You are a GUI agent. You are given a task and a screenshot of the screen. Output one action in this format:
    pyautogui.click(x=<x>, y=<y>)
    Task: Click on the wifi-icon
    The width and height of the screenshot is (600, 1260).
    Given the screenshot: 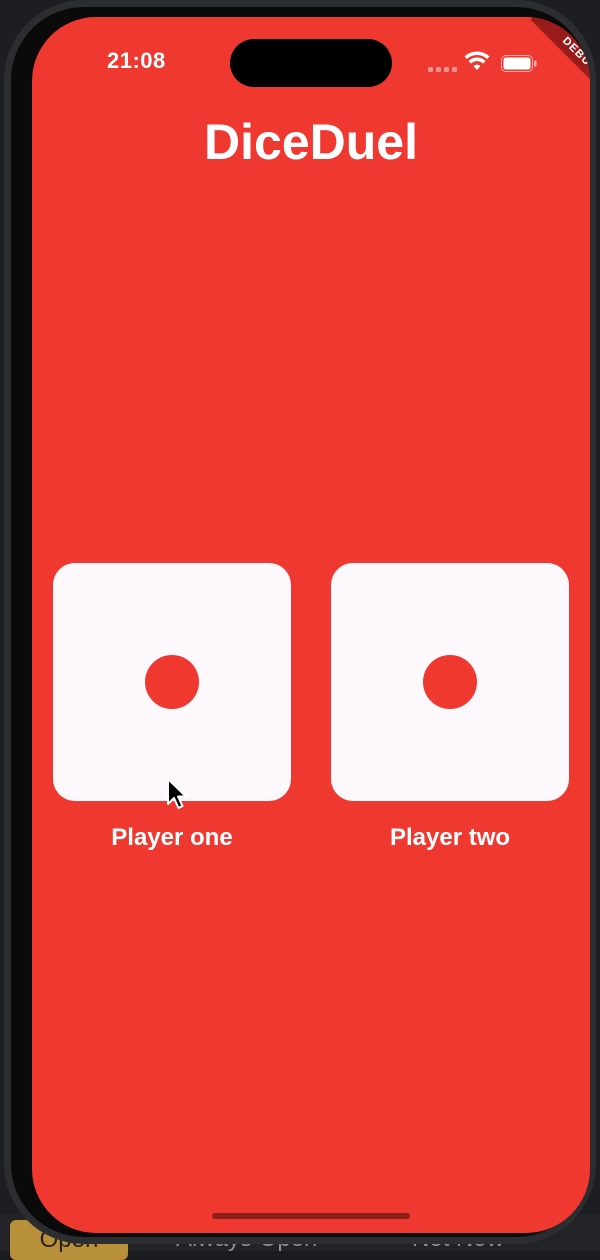 What is the action you would take?
    pyautogui.click(x=477, y=60)
    